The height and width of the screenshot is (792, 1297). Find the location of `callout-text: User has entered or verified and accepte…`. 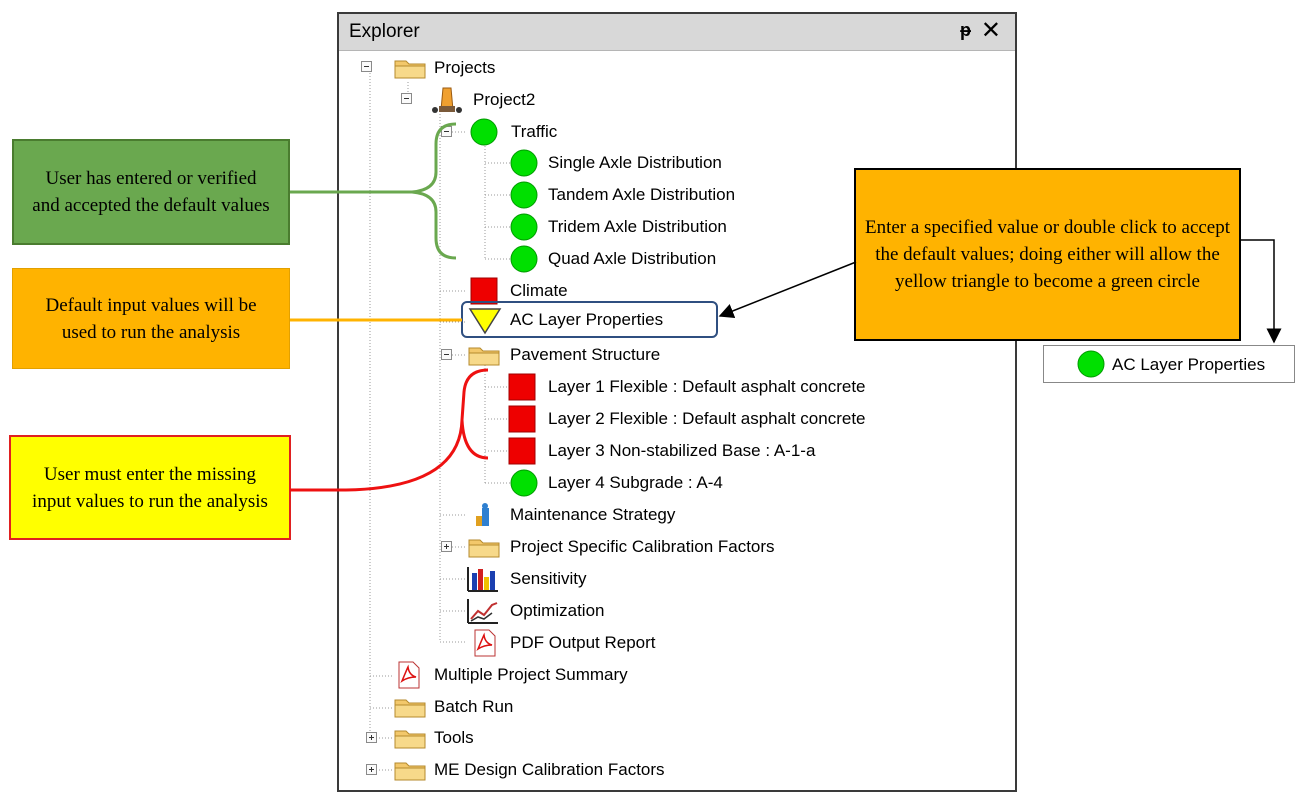

callout-text: User has entered or verified and accepte… is located at coordinates (151, 192).